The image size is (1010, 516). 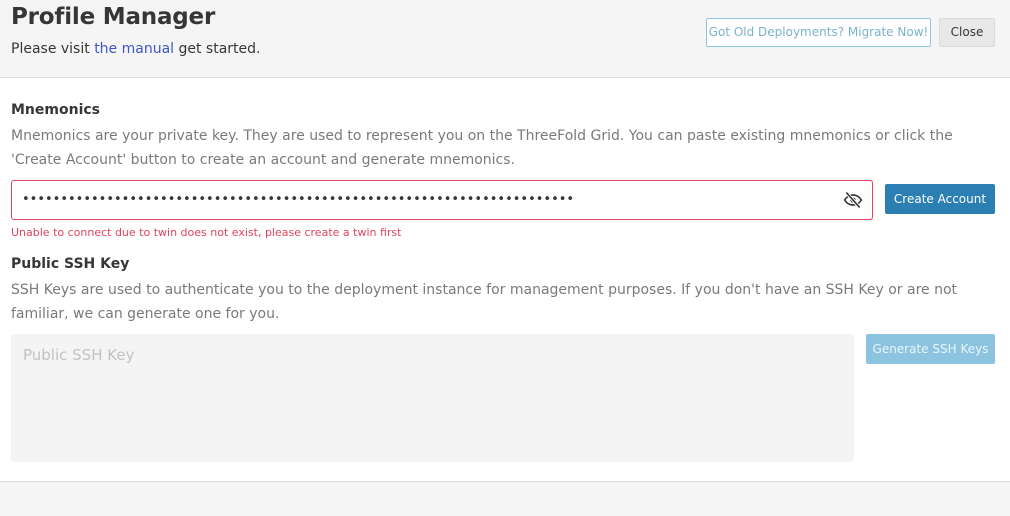 I want to click on page-subtitle: Please visit the manual get started., so click(x=136, y=49).